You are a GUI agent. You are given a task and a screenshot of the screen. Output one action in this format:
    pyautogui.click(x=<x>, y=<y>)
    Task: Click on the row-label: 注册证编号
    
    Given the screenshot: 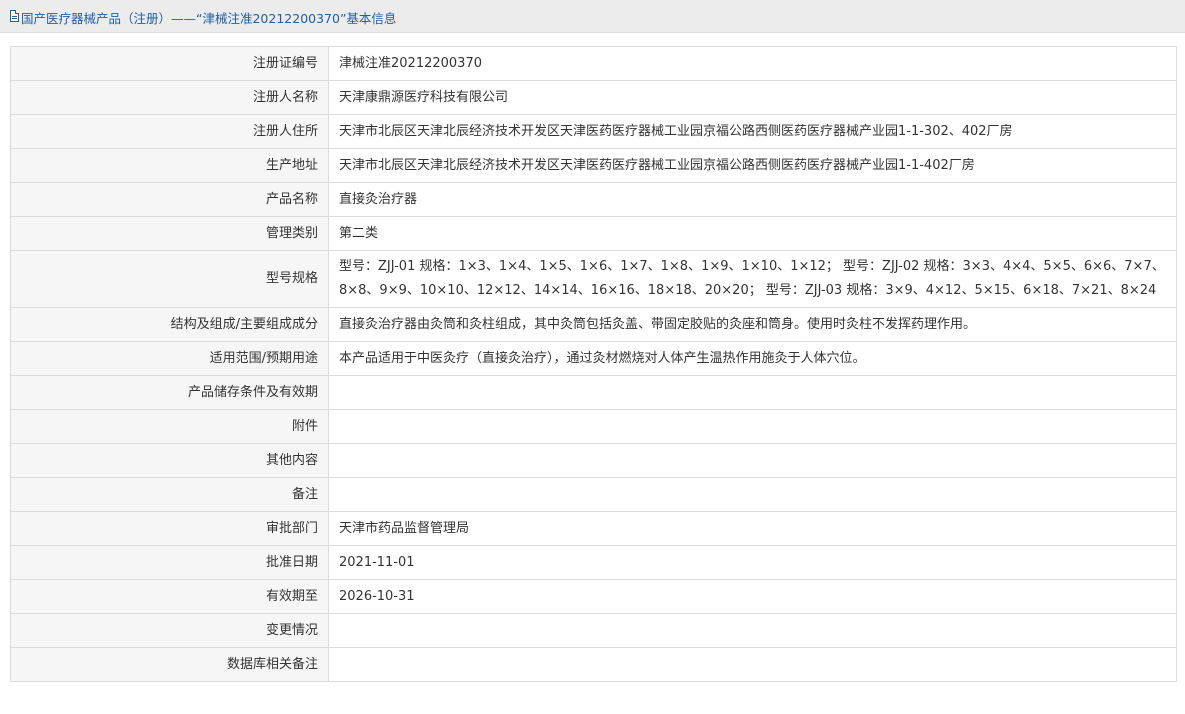 What is the action you would take?
    pyautogui.click(x=169, y=63)
    